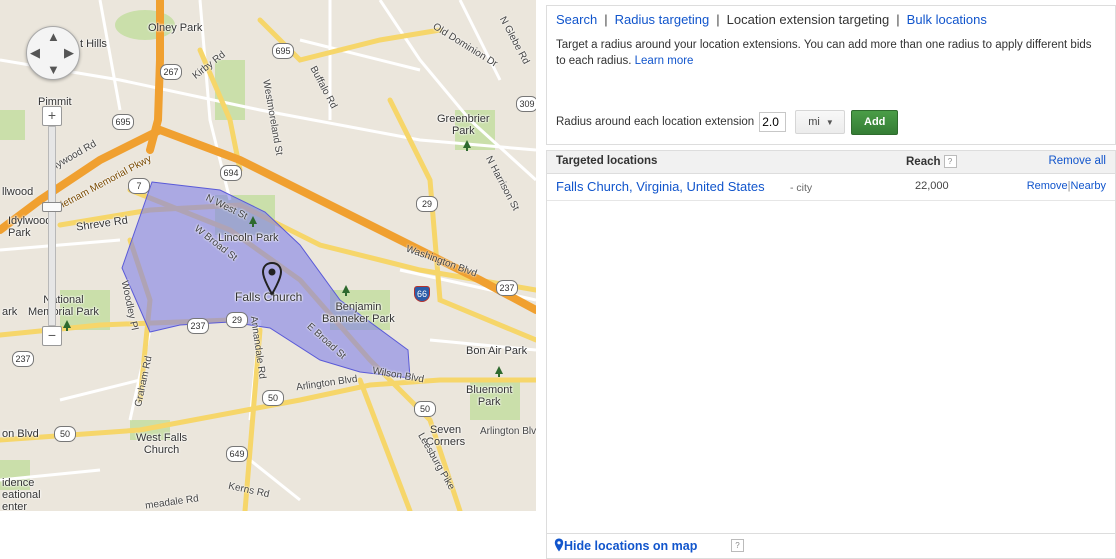  I want to click on location-pin-icon, so click(272, 279).